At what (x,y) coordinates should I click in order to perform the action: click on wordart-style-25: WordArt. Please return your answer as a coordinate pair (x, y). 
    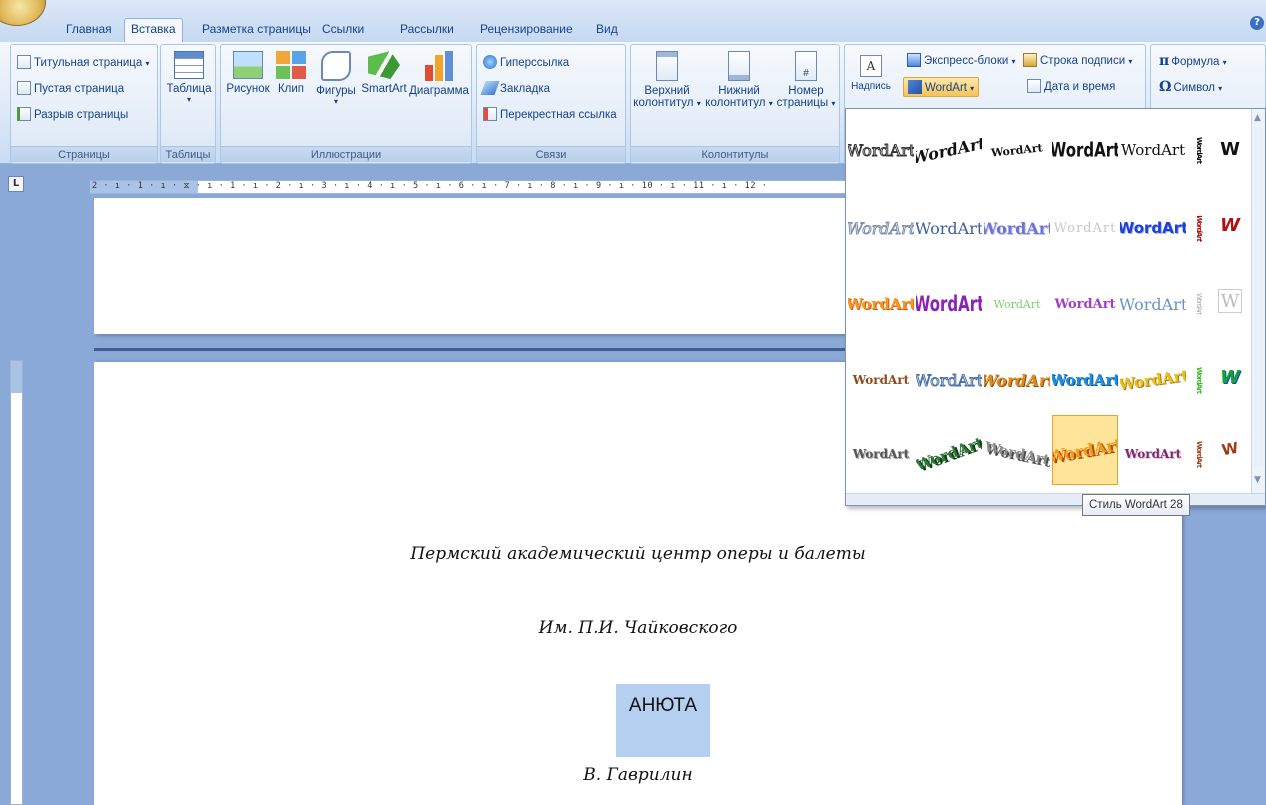
    Looking at the image, I should click on (881, 454).